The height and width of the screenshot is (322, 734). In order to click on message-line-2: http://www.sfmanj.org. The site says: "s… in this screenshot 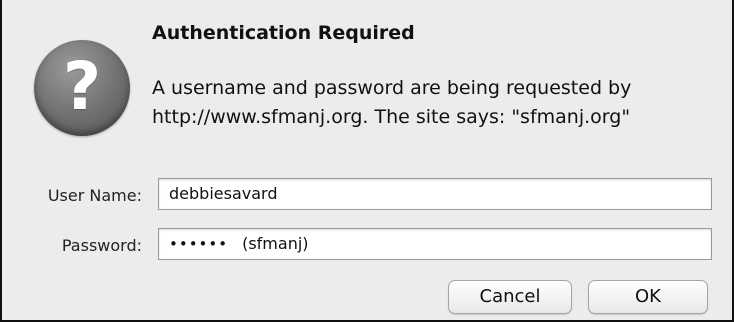, I will do `click(391, 117)`.